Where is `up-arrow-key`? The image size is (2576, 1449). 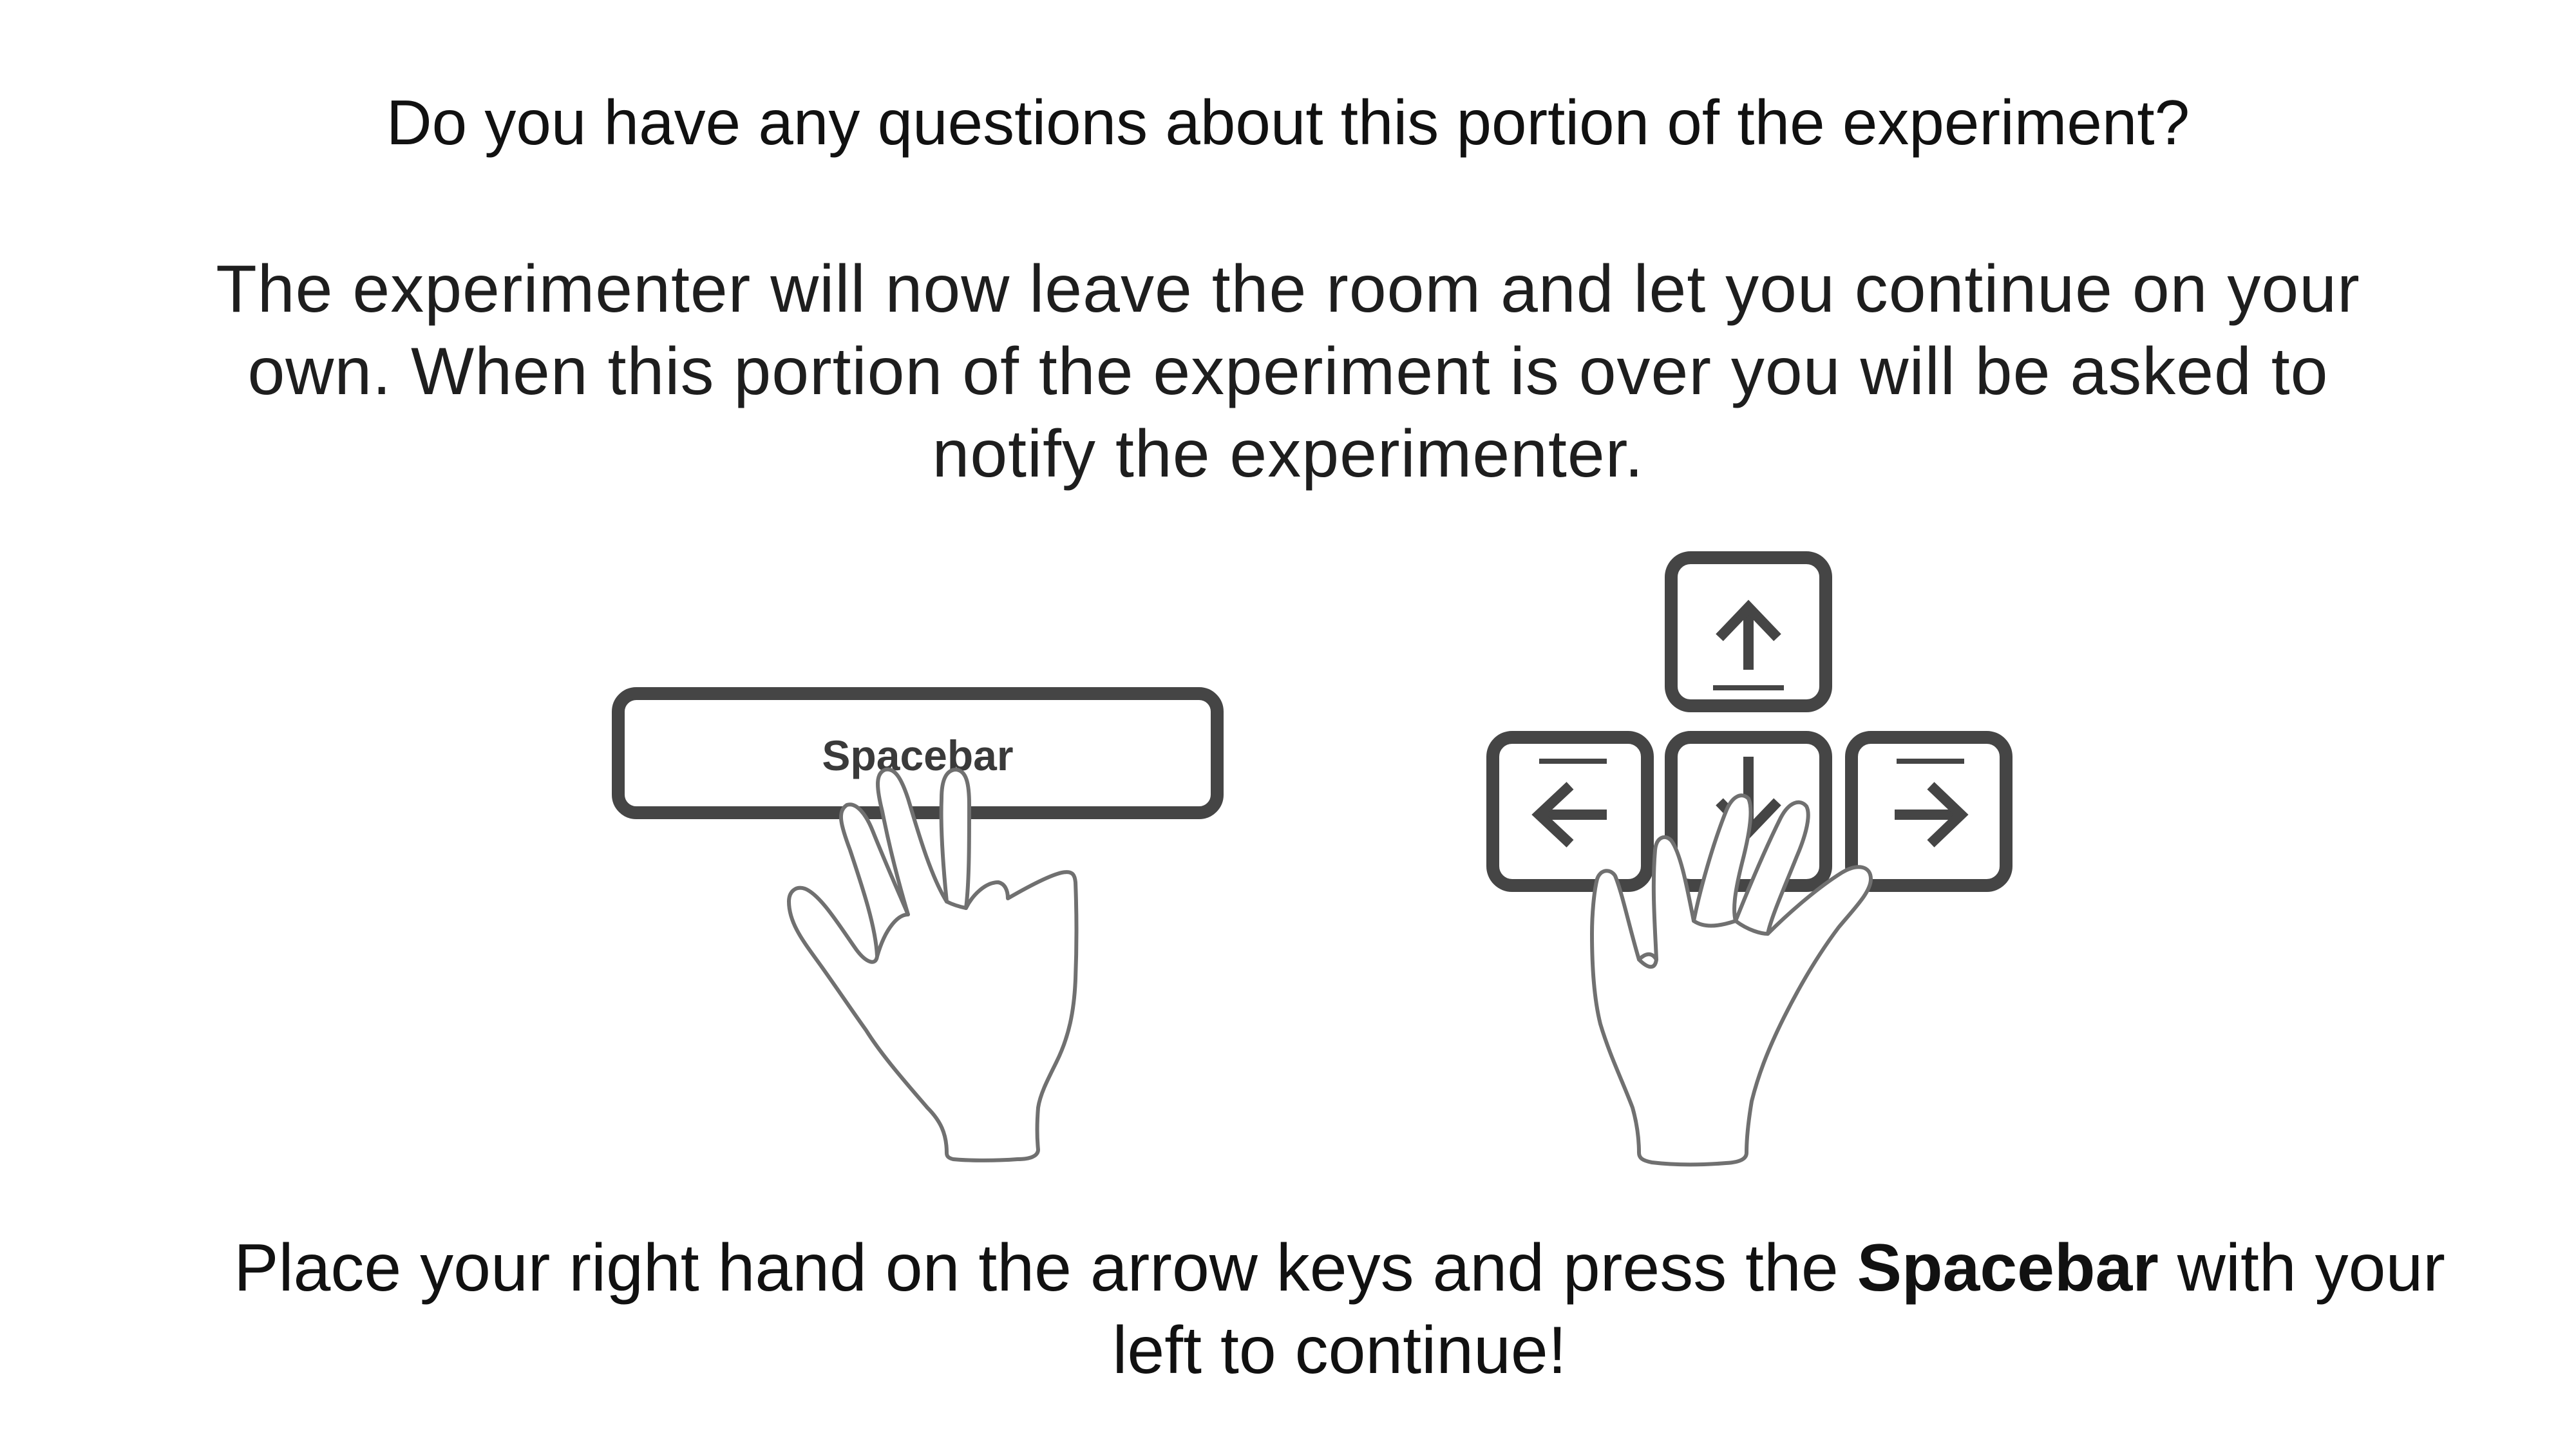
up-arrow-key is located at coordinates (1748, 631).